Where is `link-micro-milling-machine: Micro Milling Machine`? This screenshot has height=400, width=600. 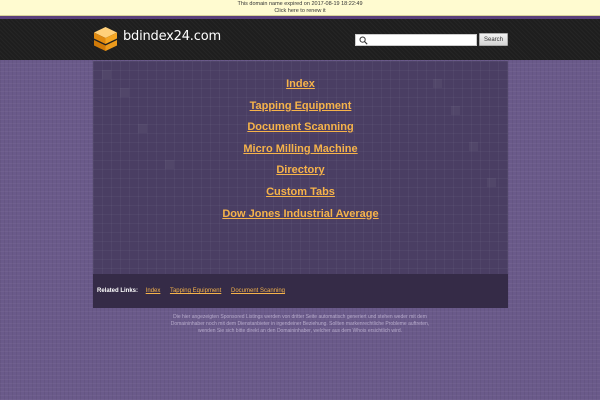 link-micro-milling-machine: Micro Milling Machine is located at coordinates (300, 153).